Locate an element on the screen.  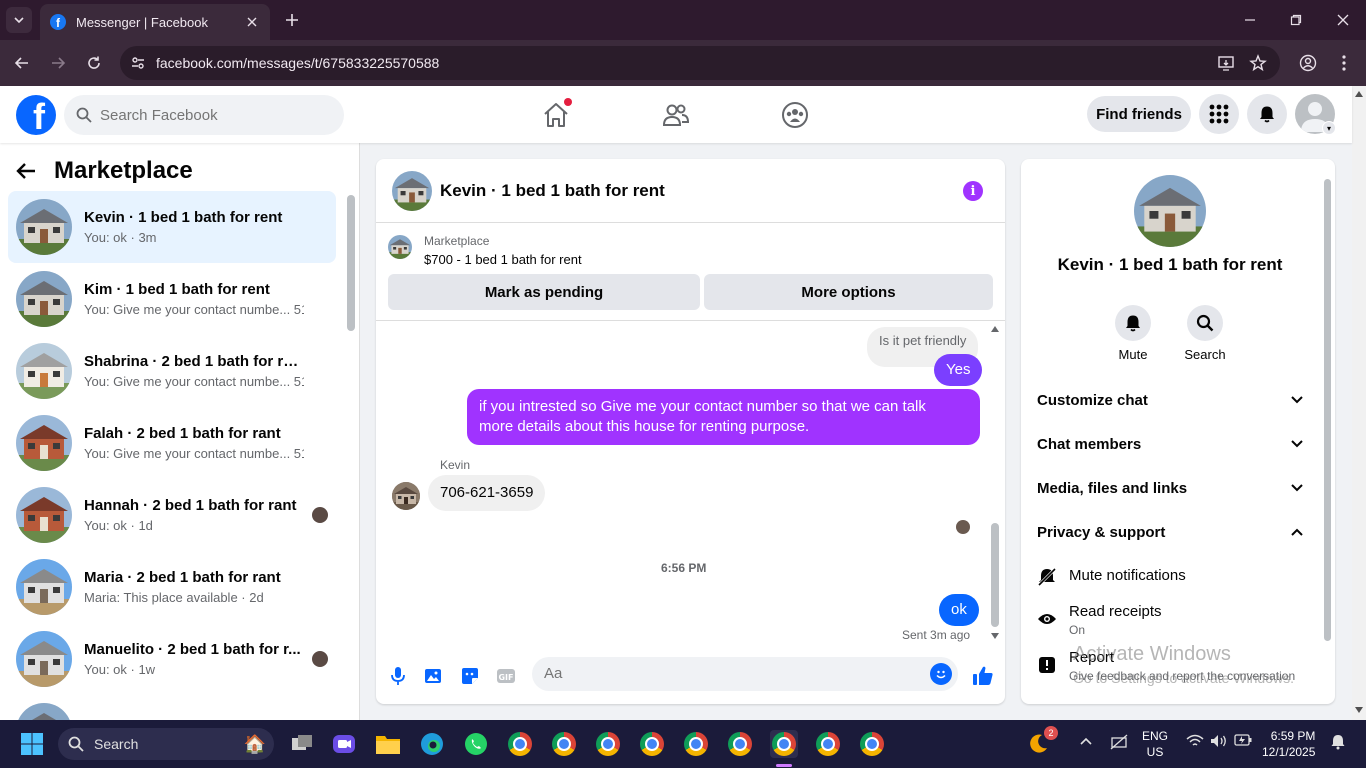
message-bubble-outgoing: Yes is located at coordinates (958, 370).